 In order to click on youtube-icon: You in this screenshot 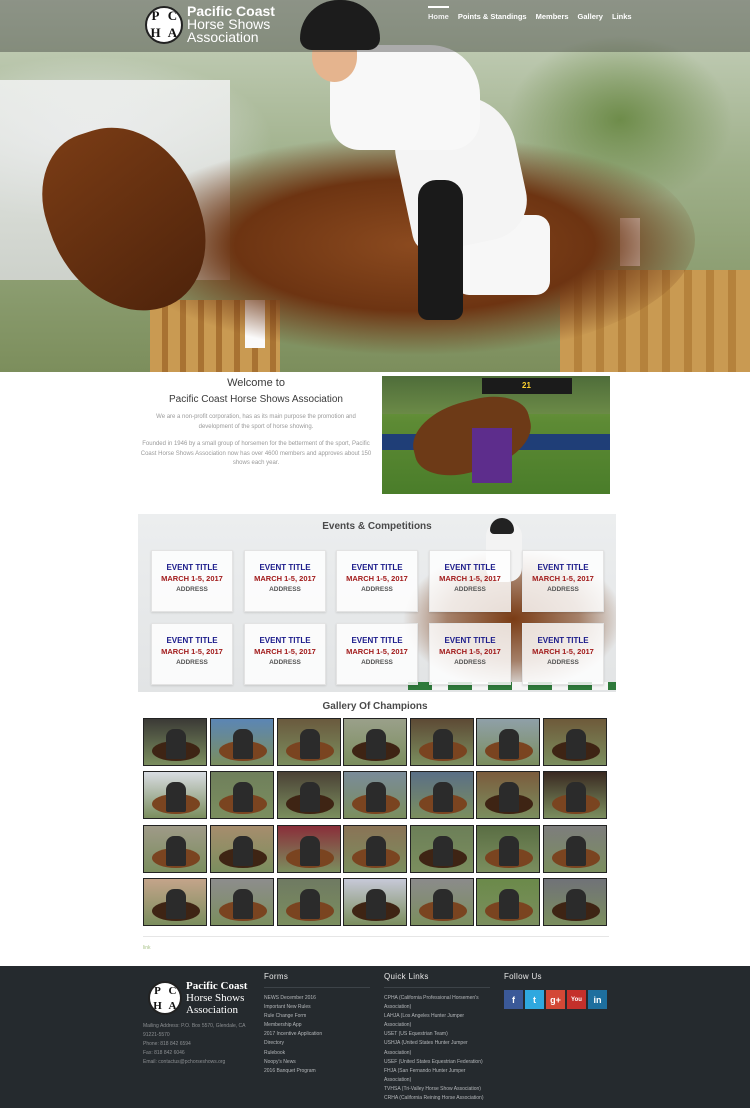, I will do `click(576, 999)`.